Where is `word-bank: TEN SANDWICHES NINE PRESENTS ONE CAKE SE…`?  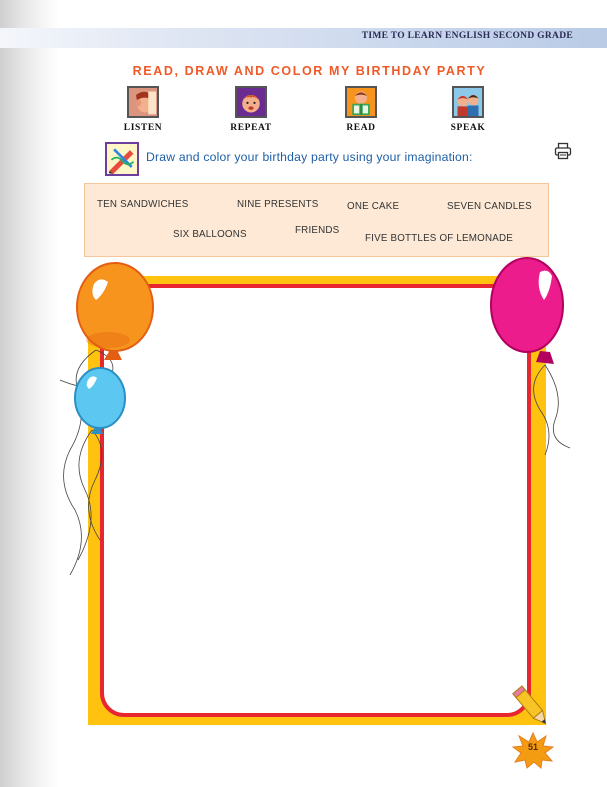
word-bank: TEN SANDWICHES NINE PRESENTS ONE CAKE SE… is located at coordinates (316, 220).